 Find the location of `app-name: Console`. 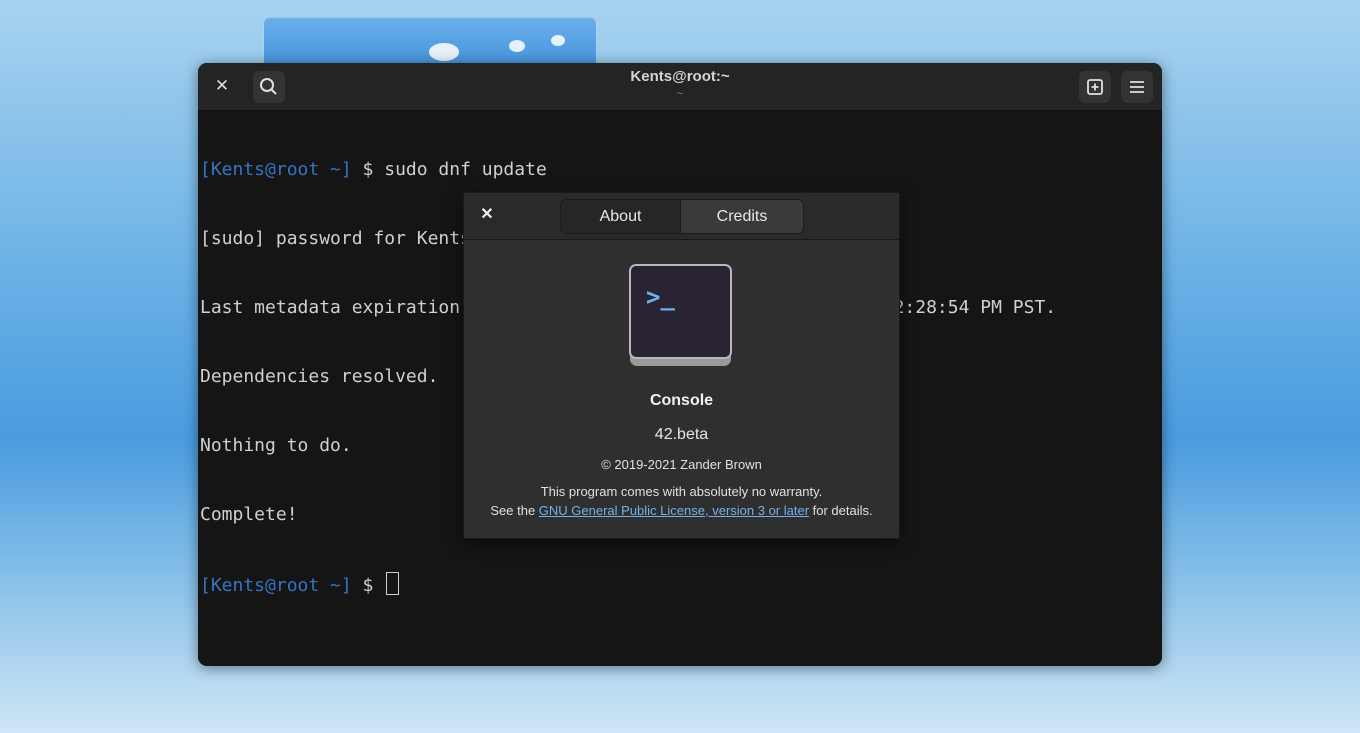

app-name: Console is located at coordinates (681, 400).